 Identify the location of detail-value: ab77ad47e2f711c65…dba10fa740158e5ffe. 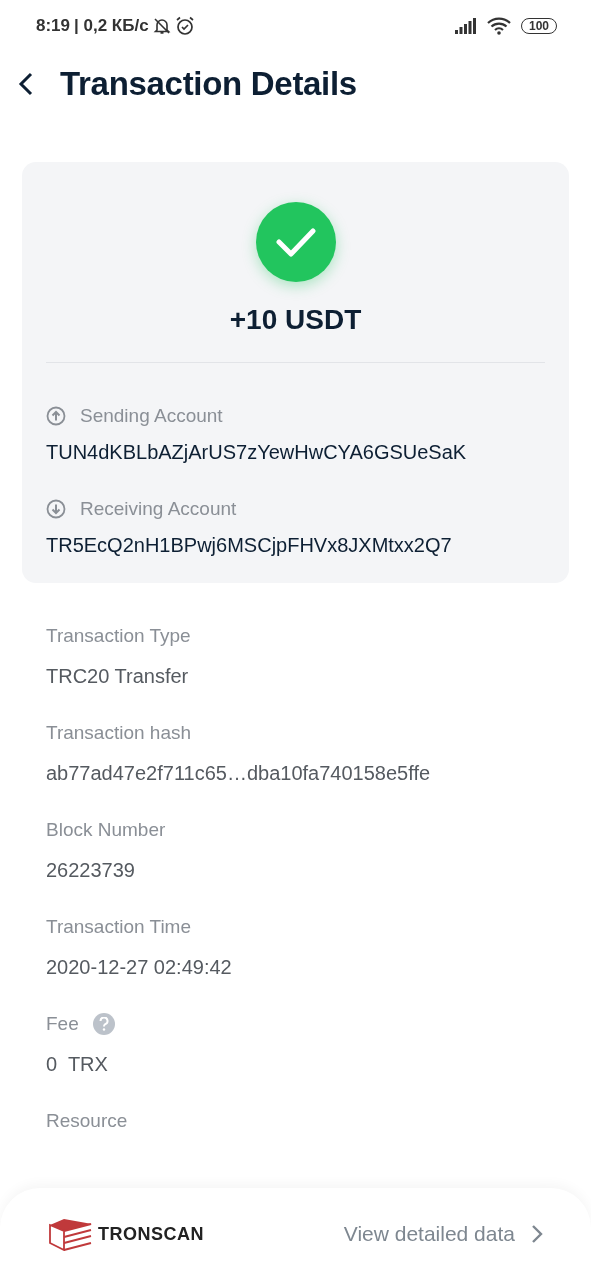
(239, 773).